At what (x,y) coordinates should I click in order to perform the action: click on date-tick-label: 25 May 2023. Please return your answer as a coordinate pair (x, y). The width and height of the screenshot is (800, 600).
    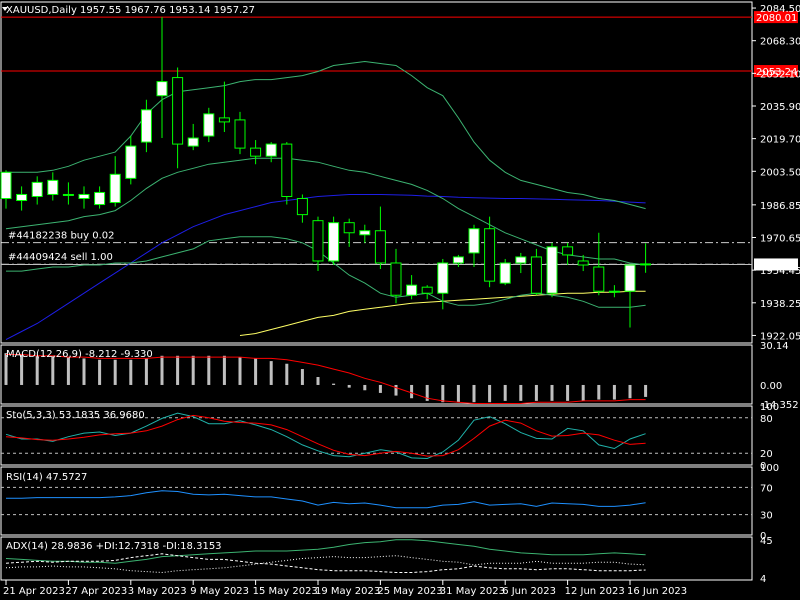
    Looking at the image, I should click on (409, 591).